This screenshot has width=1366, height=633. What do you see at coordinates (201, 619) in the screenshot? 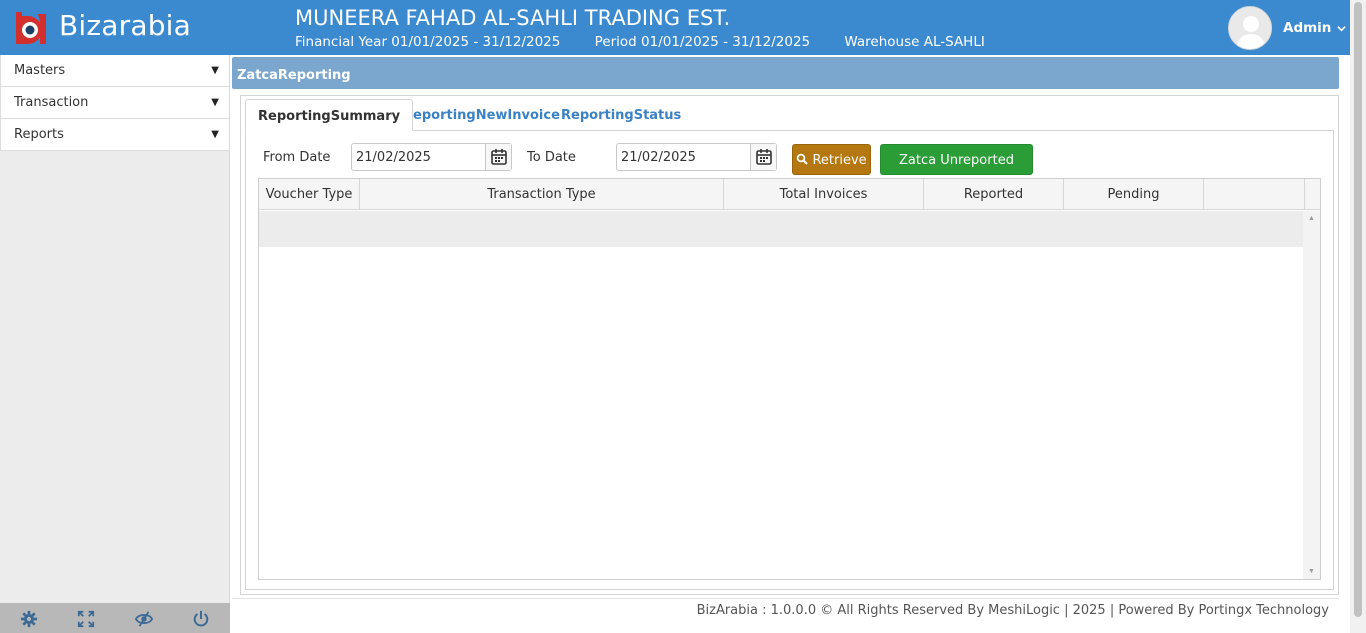
I see `power-icon` at bounding box center [201, 619].